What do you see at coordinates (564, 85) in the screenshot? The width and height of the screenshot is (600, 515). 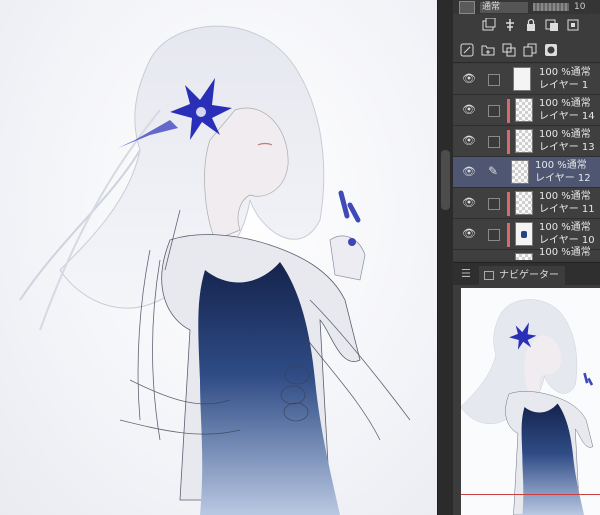 I see `layer-name: レイヤー 1` at bounding box center [564, 85].